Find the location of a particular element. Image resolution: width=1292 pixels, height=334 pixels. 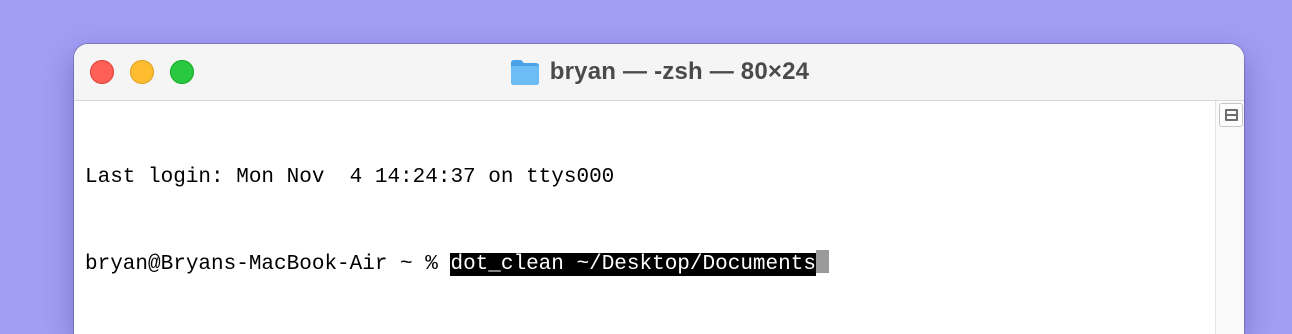

split-pane-button is located at coordinates (1231, 115).